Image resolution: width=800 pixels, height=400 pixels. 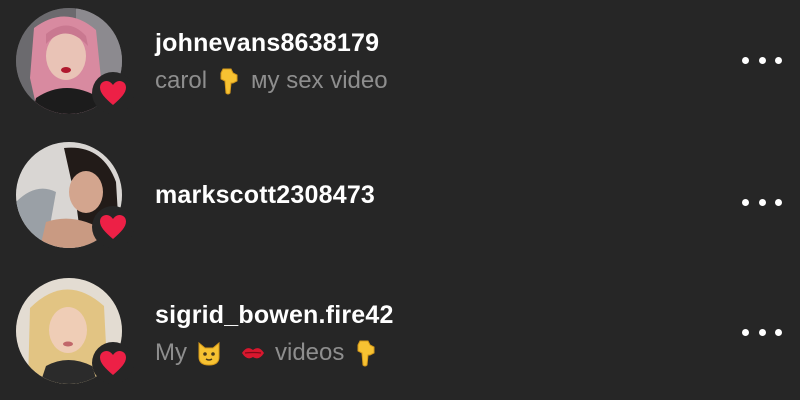 What do you see at coordinates (274, 315) in the screenshot?
I see `username: sigrid_bowen.fire42` at bounding box center [274, 315].